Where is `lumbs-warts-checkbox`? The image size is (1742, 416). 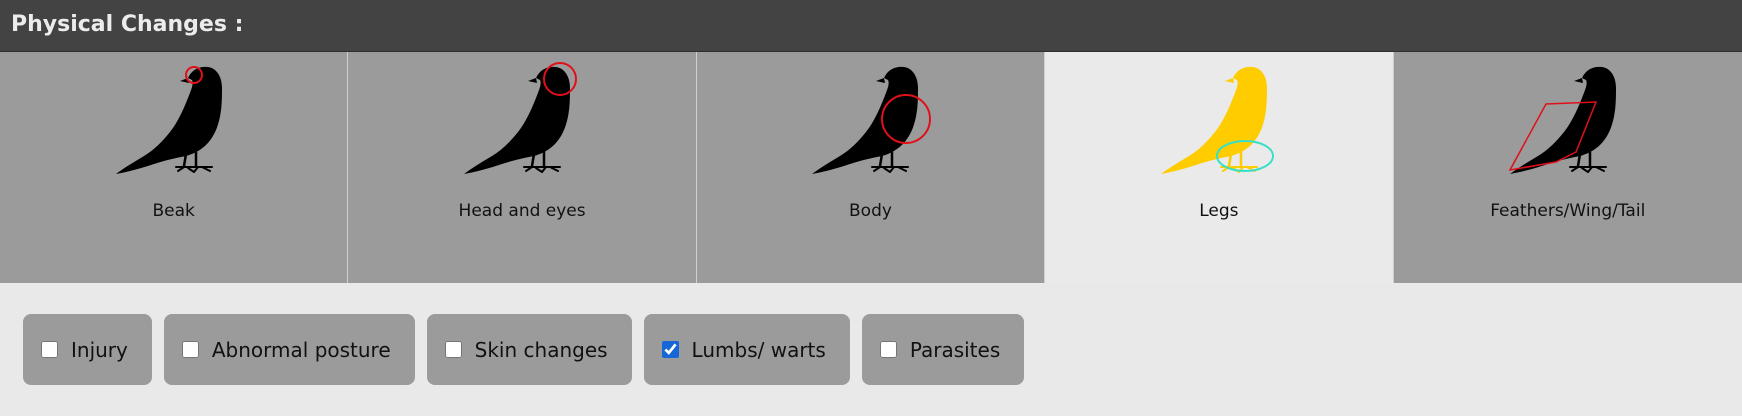
lumbs-warts-checkbox is located at coordinates (670, 349).